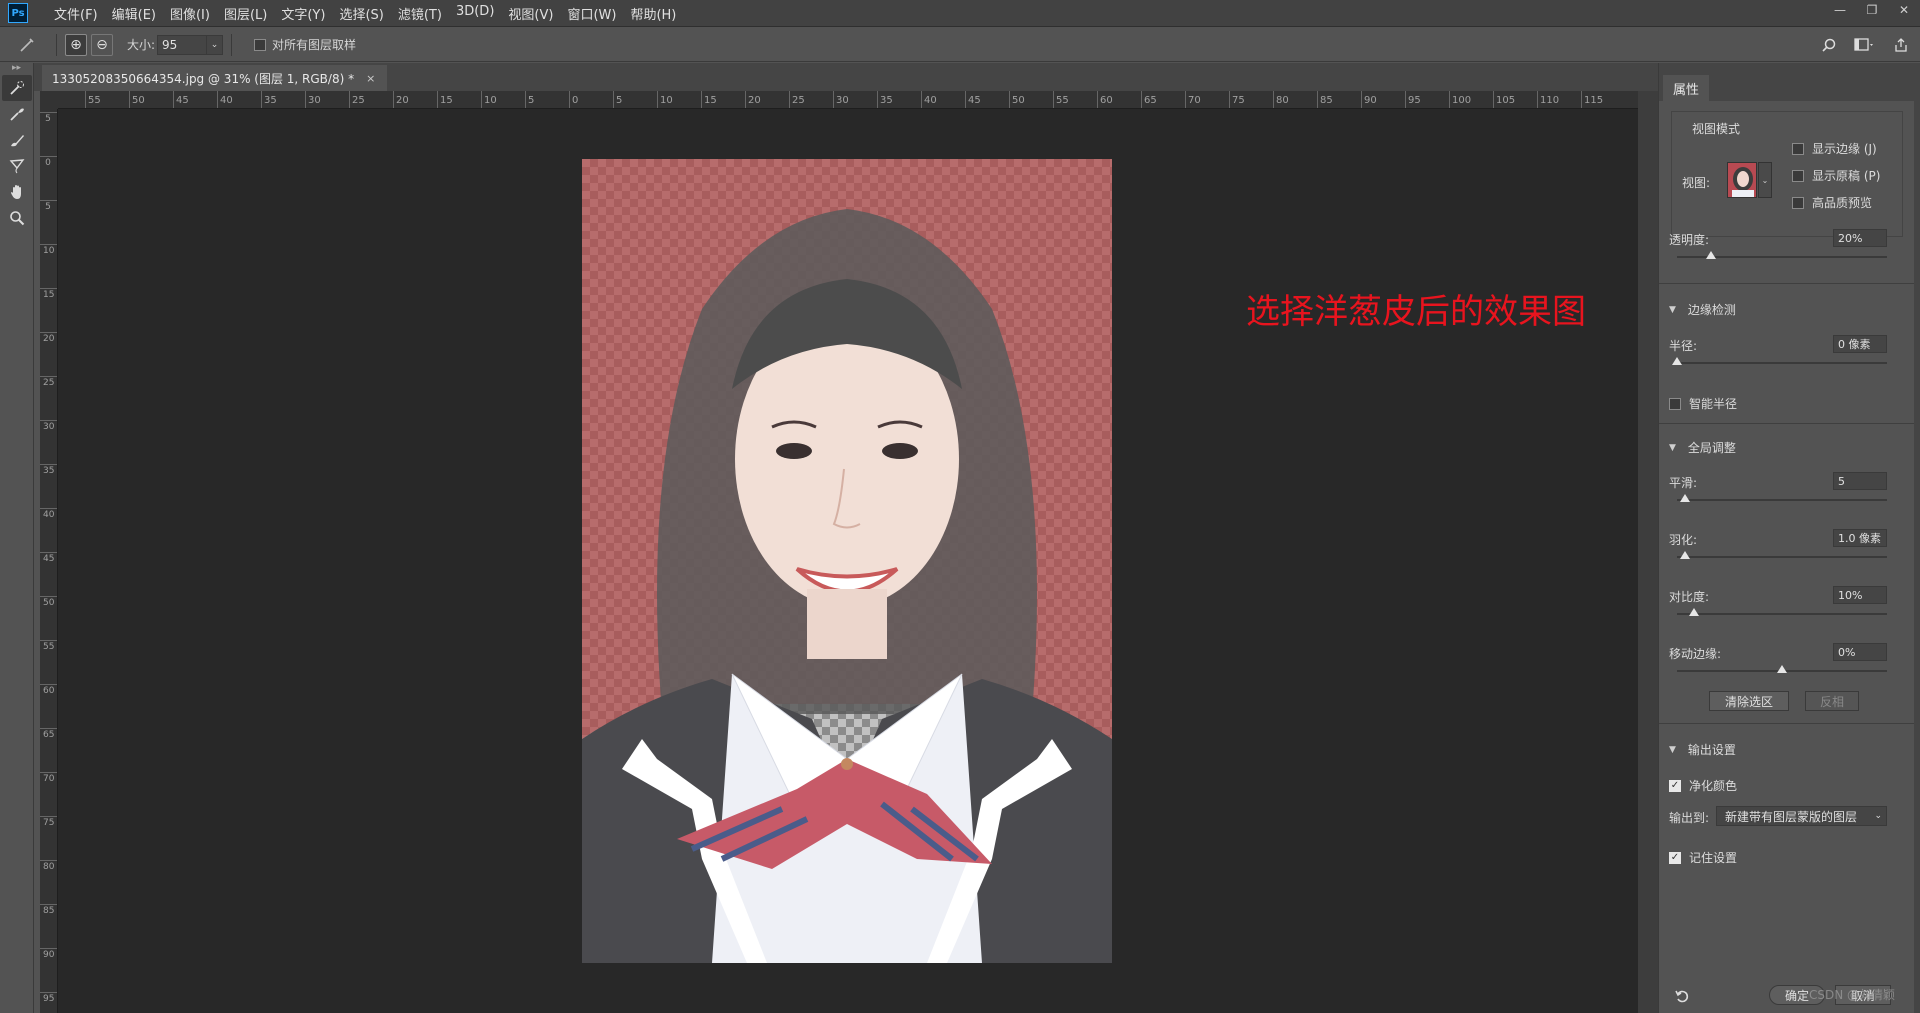  Describe the element at coordinates (48, 998) in the screenshot. I see `ruler-tick-label: 95` at that location.